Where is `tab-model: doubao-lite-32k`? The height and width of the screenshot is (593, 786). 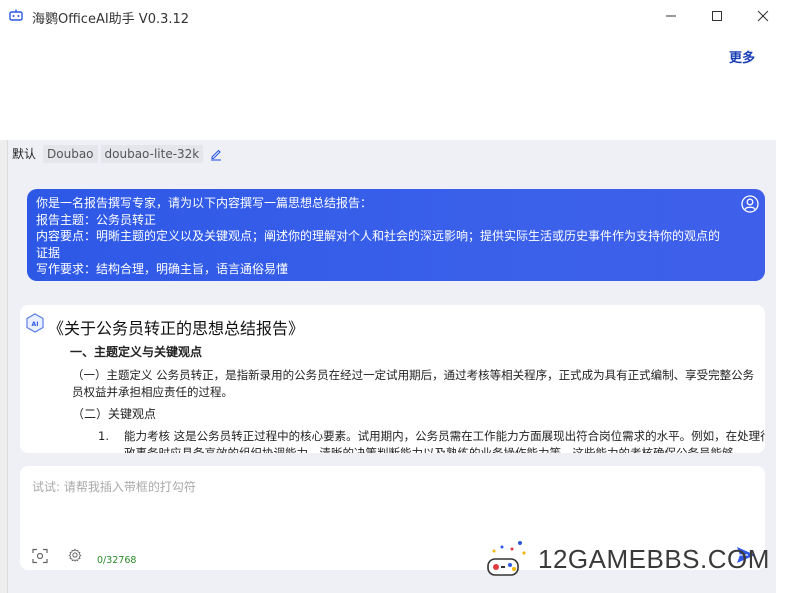
tab-model: doubao-lite-32k is located at coordinates (152, 154).